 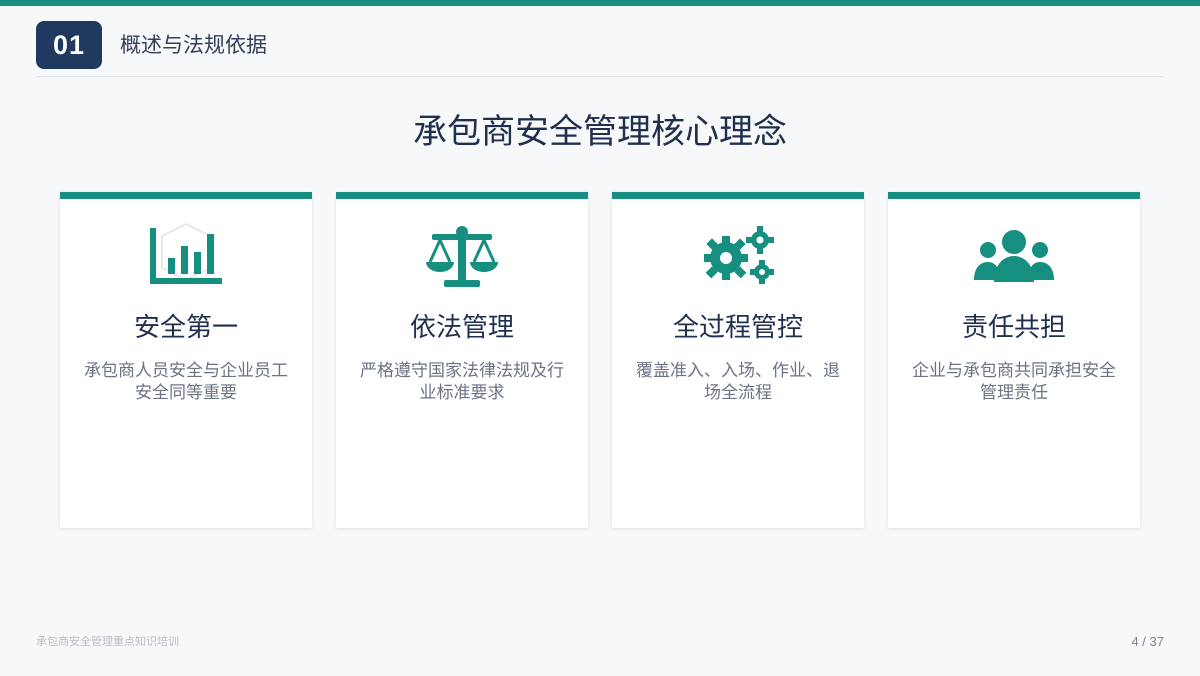 I want to click on card-full-process-control: 全过程管控 覆盖准入、入场、作业、退场全流程, so click(x=738, y=360).